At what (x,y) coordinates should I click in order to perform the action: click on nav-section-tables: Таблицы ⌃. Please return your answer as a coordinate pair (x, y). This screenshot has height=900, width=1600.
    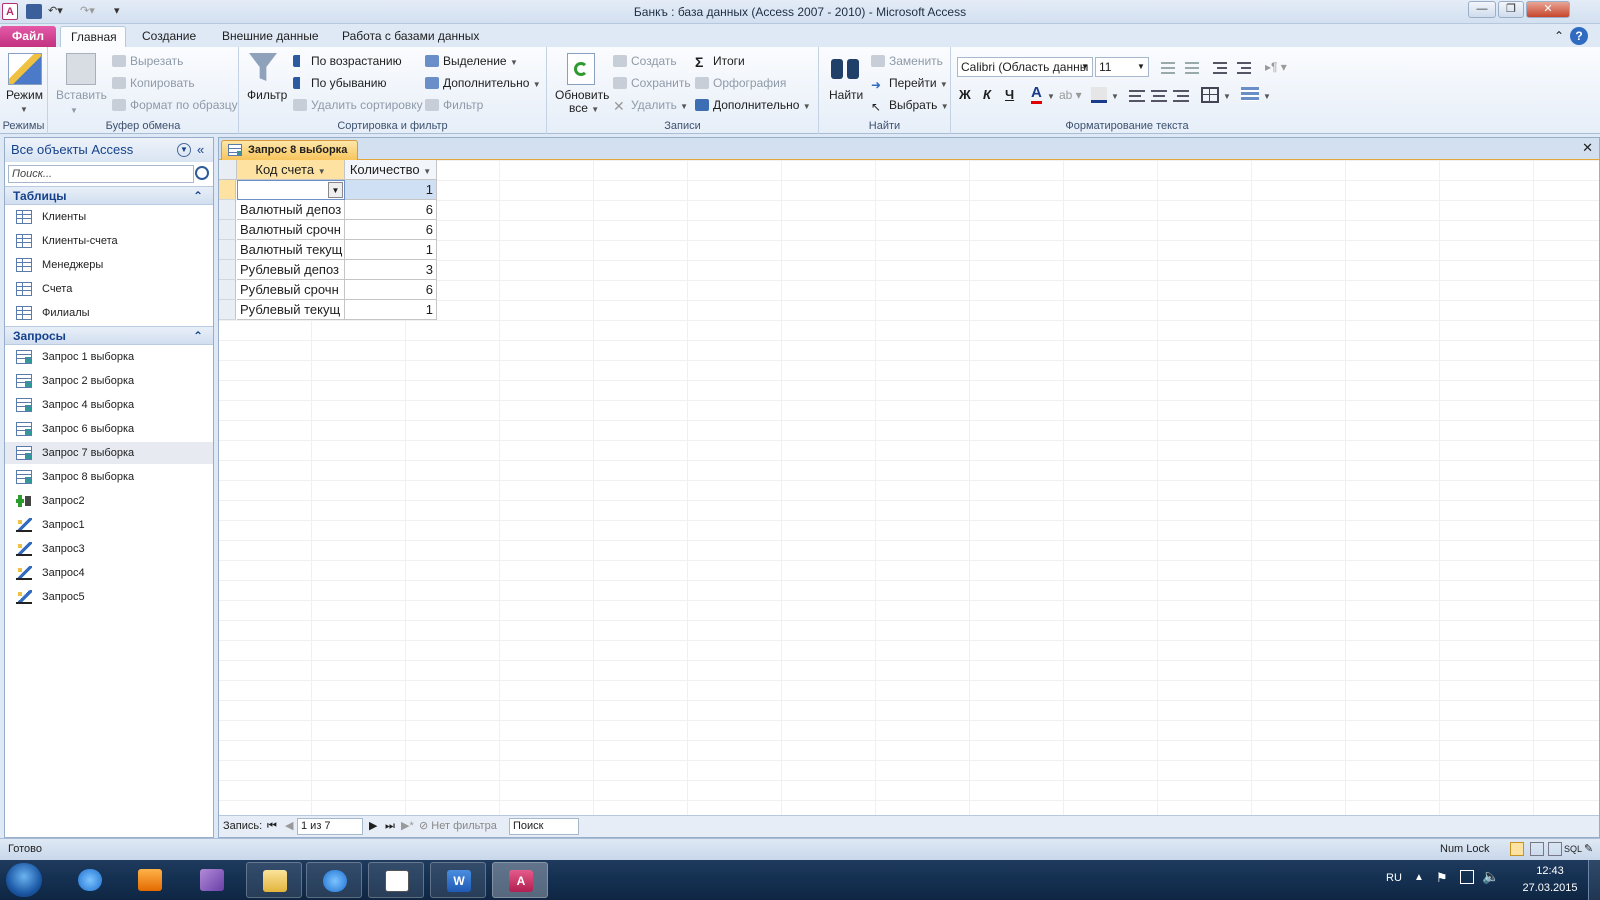
    Looking at the image, I should click on (109, 195).